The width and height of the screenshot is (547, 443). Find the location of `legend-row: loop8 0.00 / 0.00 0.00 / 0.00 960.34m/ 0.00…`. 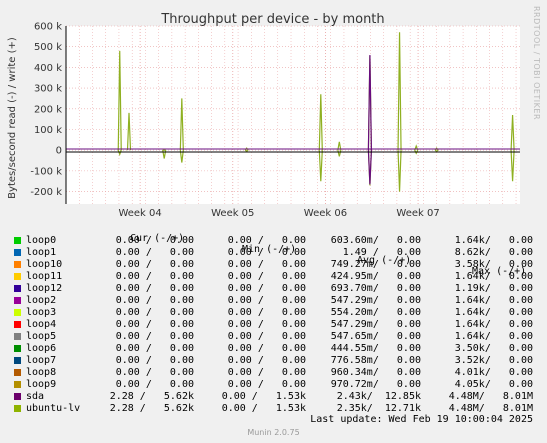

legend-row: loop8 0.00 / 0.00 0.00 / 0.00 960.34m/ 0.00… is located at coordinates (273, 373).